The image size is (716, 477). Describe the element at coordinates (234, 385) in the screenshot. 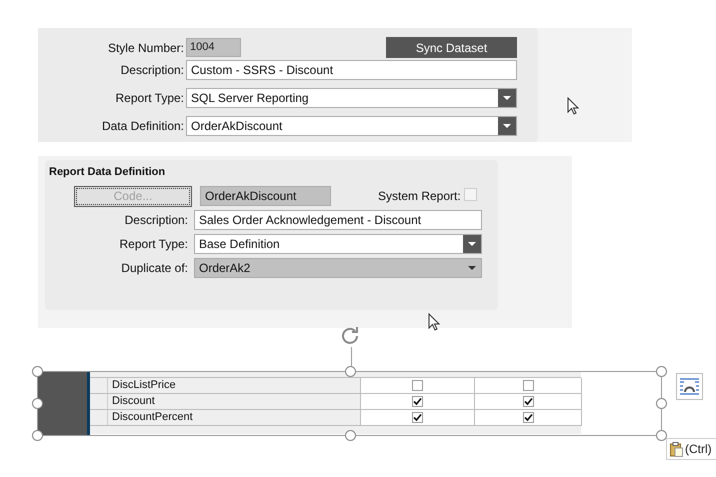

I see `table-cell: DiscListPrice` at that location.